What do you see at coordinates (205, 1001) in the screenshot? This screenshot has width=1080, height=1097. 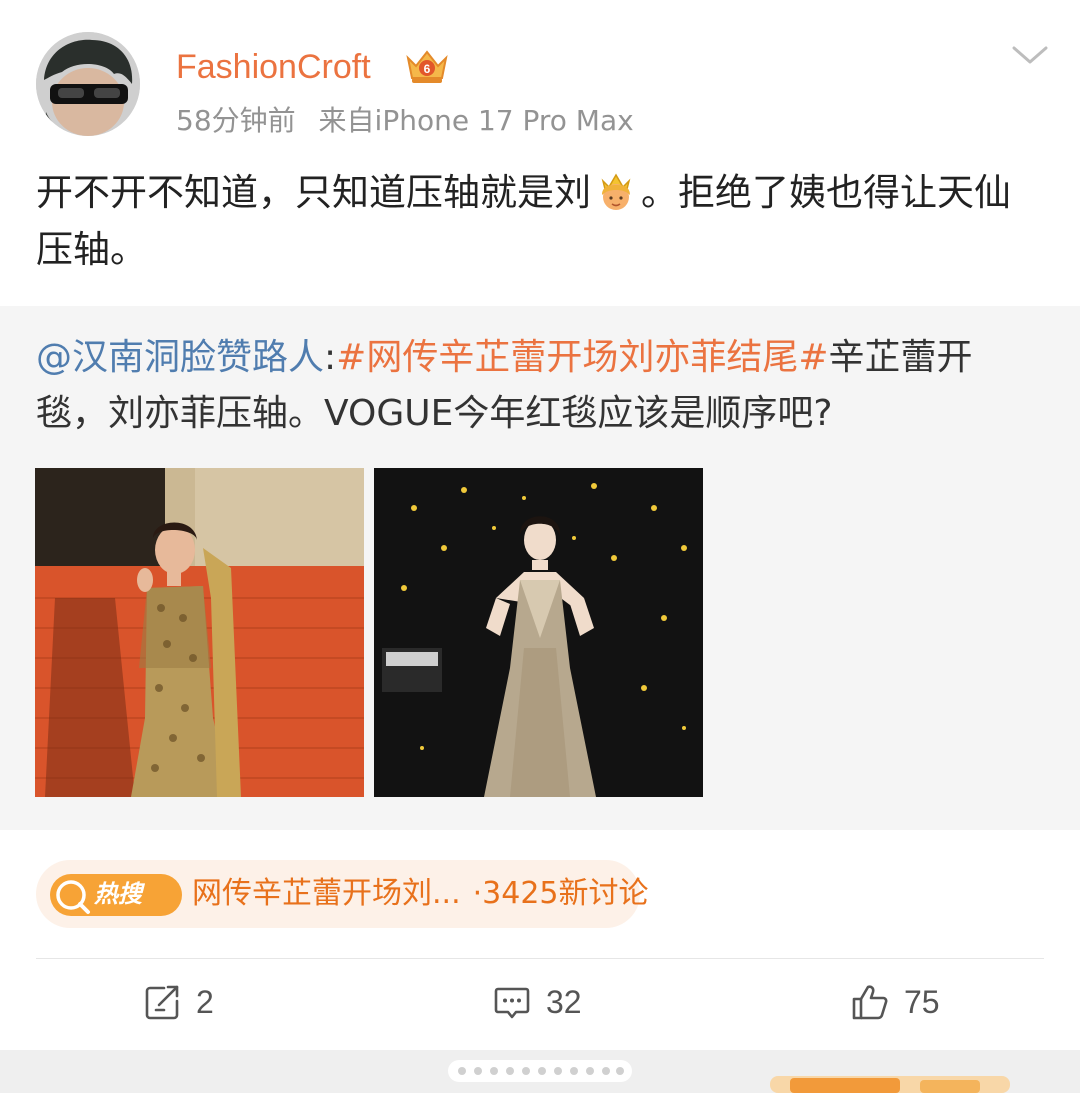 I see `repost-count: 2` at bounding box center [205, 1001].